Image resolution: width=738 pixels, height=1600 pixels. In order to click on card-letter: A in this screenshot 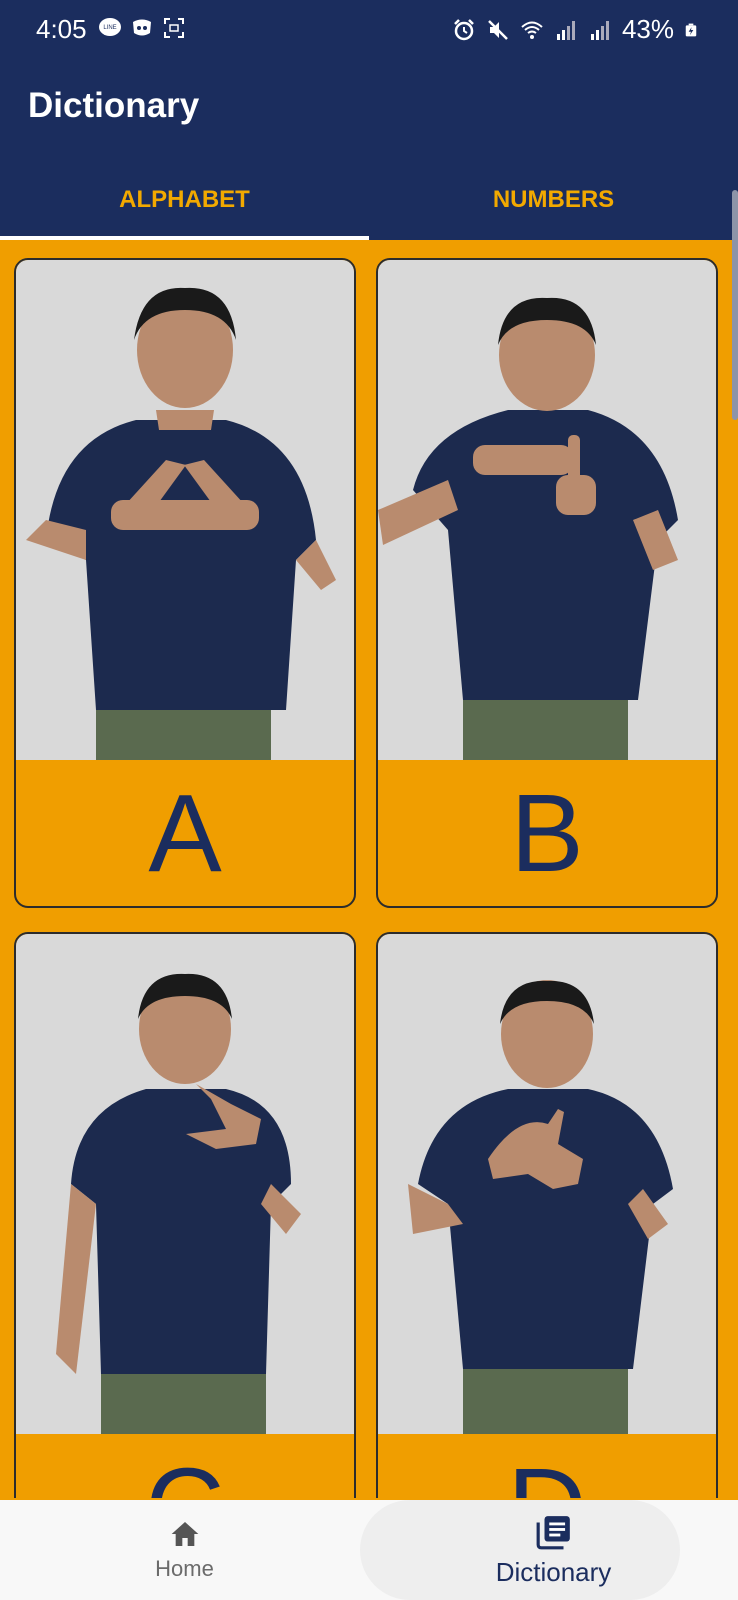, I will do `click(185, 833)`.